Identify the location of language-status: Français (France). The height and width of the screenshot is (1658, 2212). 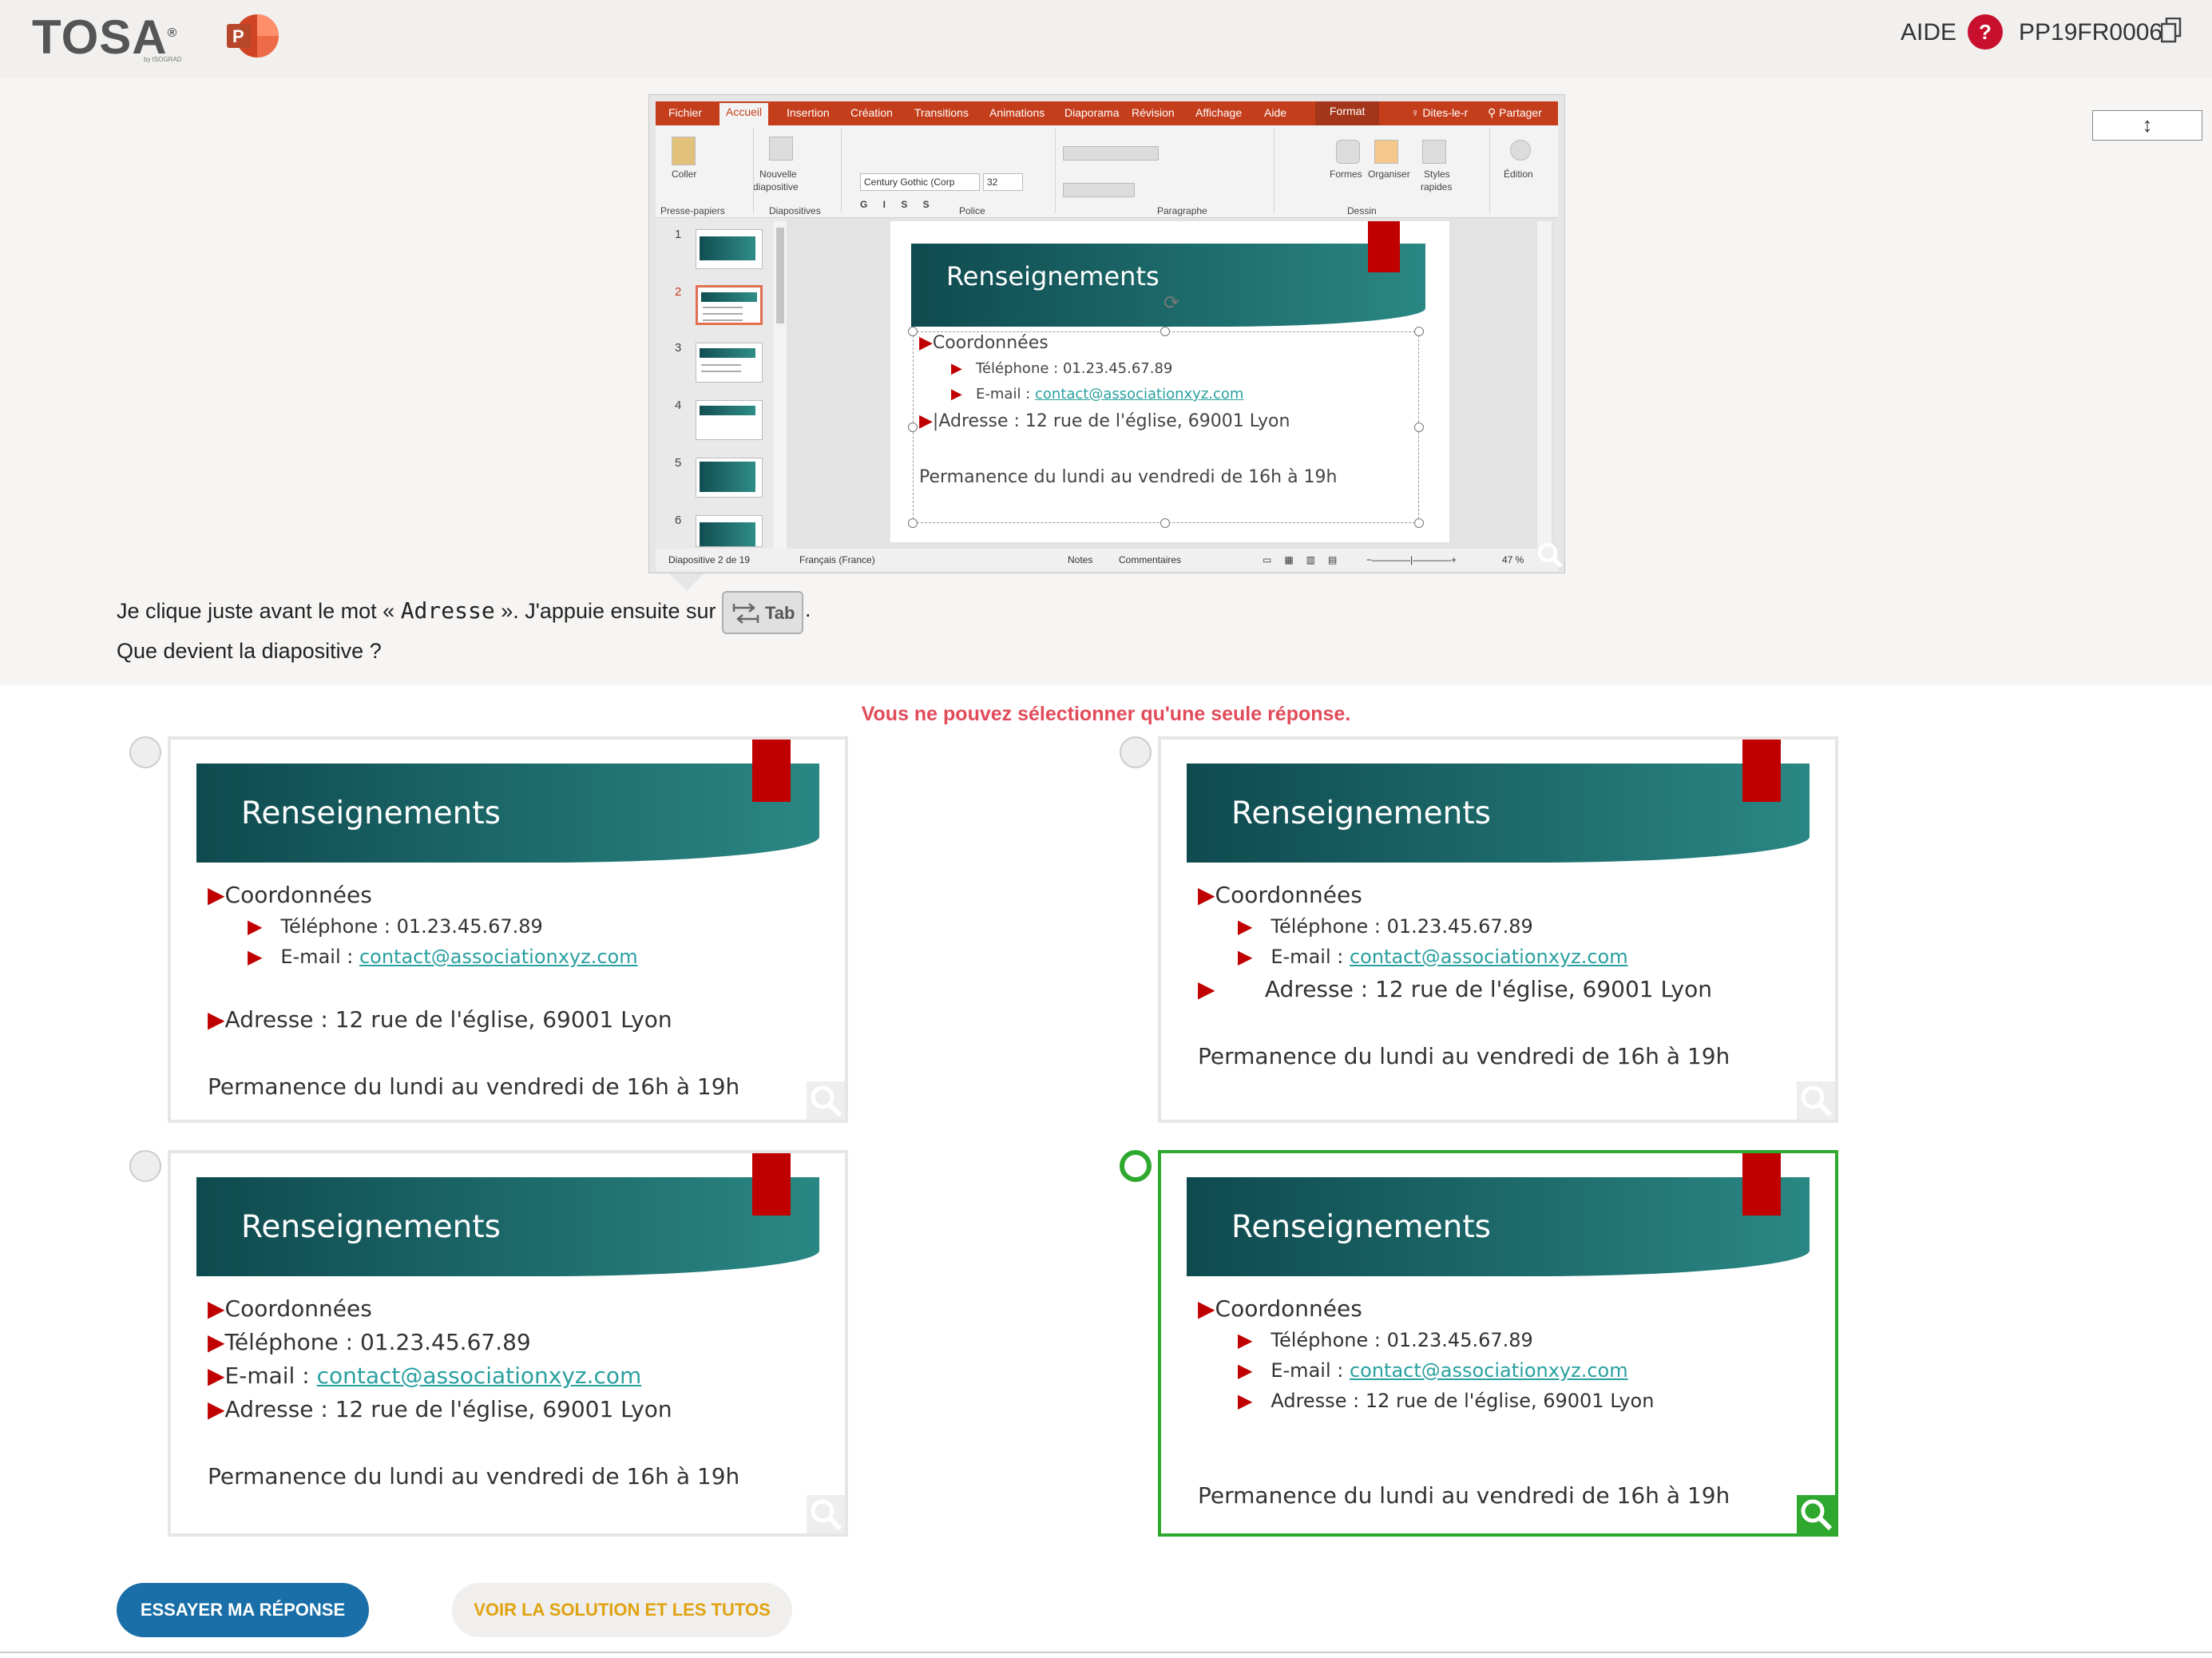
(837, 560).